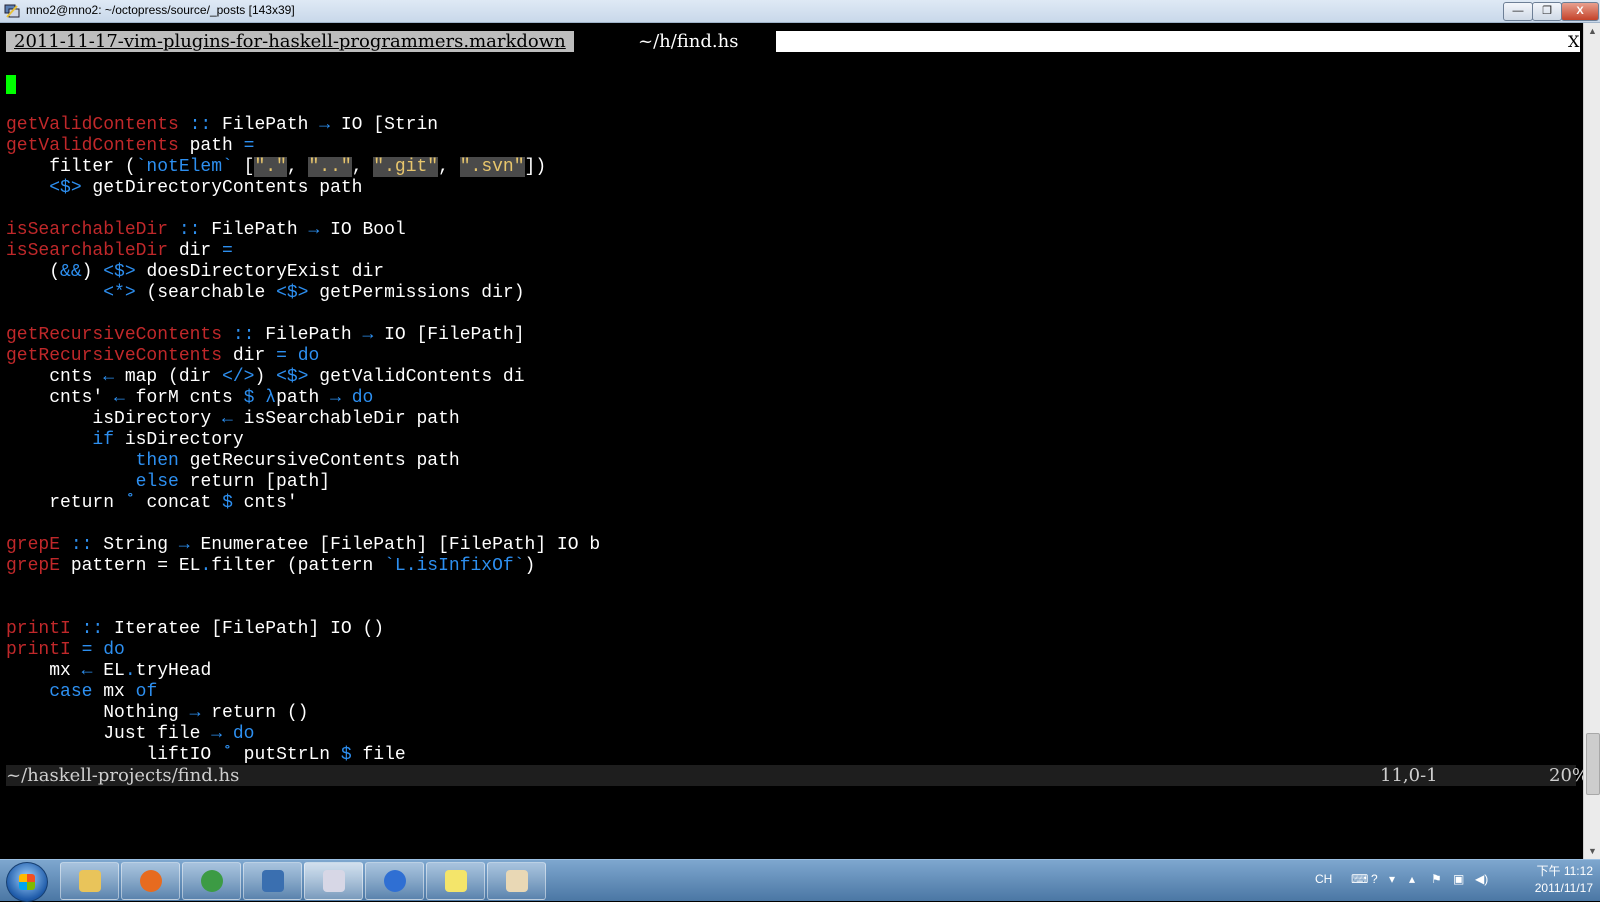  What do you see at coordinates (130, 566) in the screenshot?
I see `code-token: pattern = EL` at bounding box center [130, 566].